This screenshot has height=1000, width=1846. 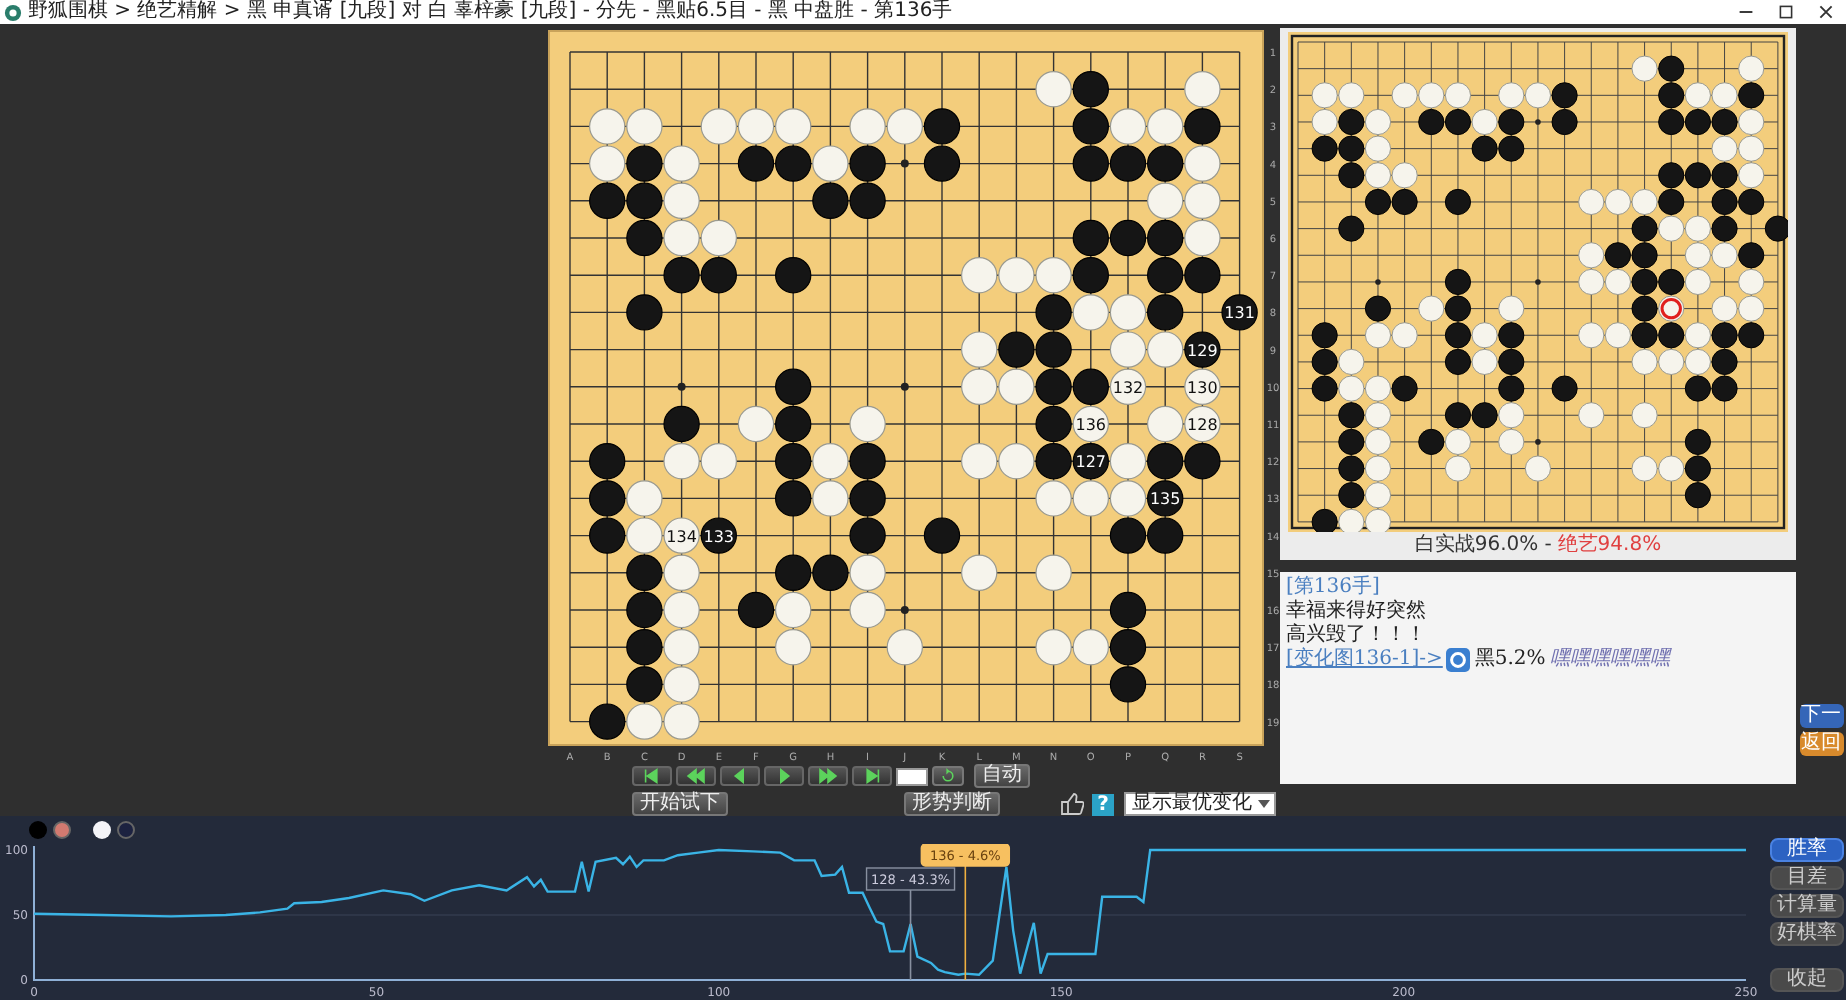 What do you see at coordinates (490, 12) in the screenshot?
I see `window-title: 野狐围棋 > 绝艺精解 > 黑 申真谞 [九段] 对 白 辜梓豪 [九段] - 分先 - 黑贴6.5目 - 黑 中盘胜 - 第136手` at bounding box center [490, 12].